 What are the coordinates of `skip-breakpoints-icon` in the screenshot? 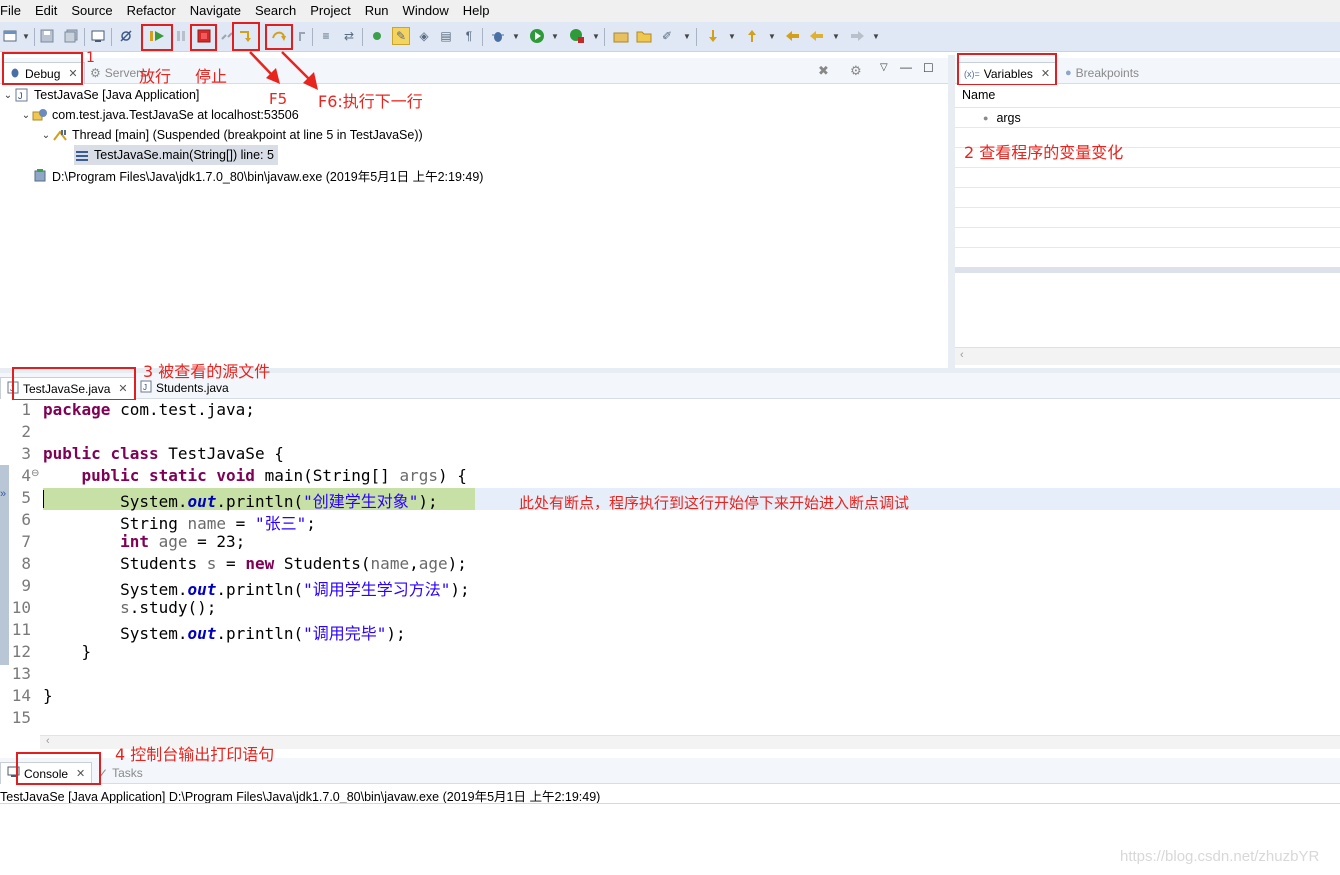 It's located at (126, 36).